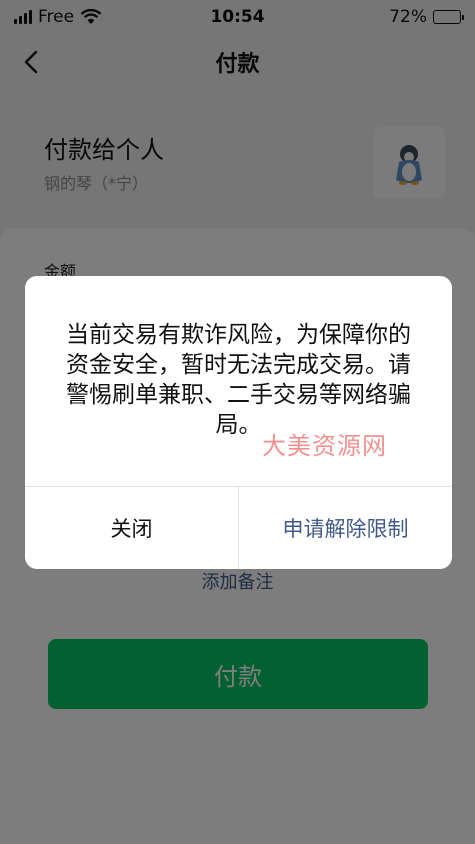 This screenshot has height=844, width=475. I want to click on appeal-restriction-button: 申请解除限制, so click(345, 528).